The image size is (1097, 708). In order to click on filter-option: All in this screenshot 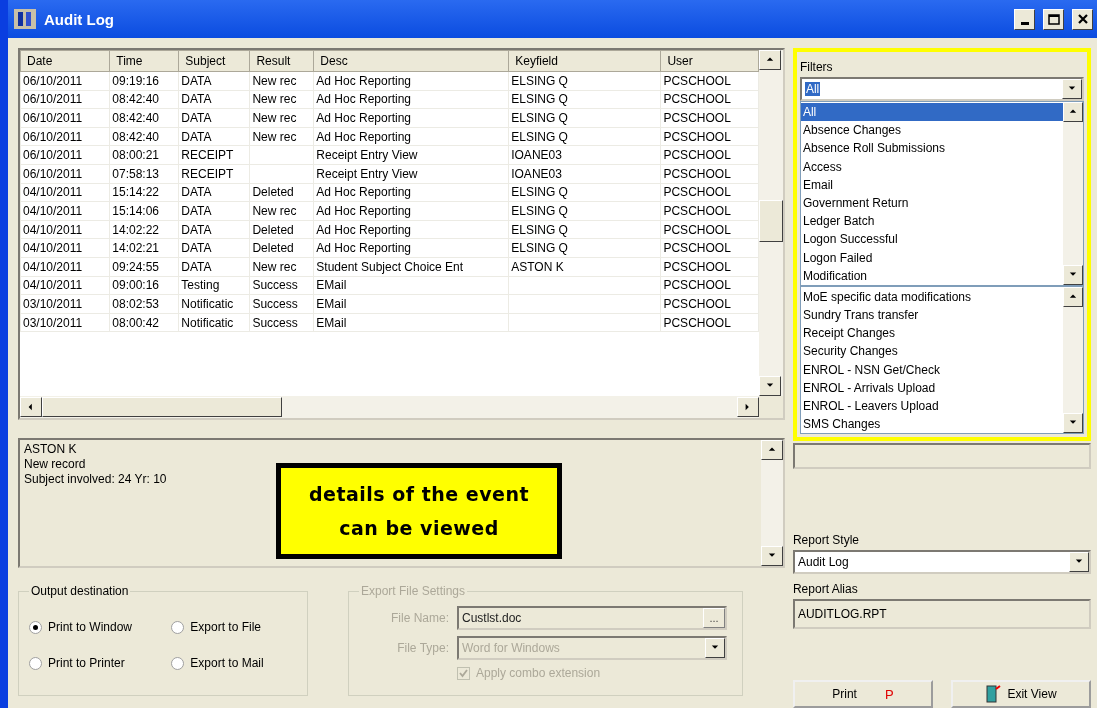, I will do `click(931, 112)`.